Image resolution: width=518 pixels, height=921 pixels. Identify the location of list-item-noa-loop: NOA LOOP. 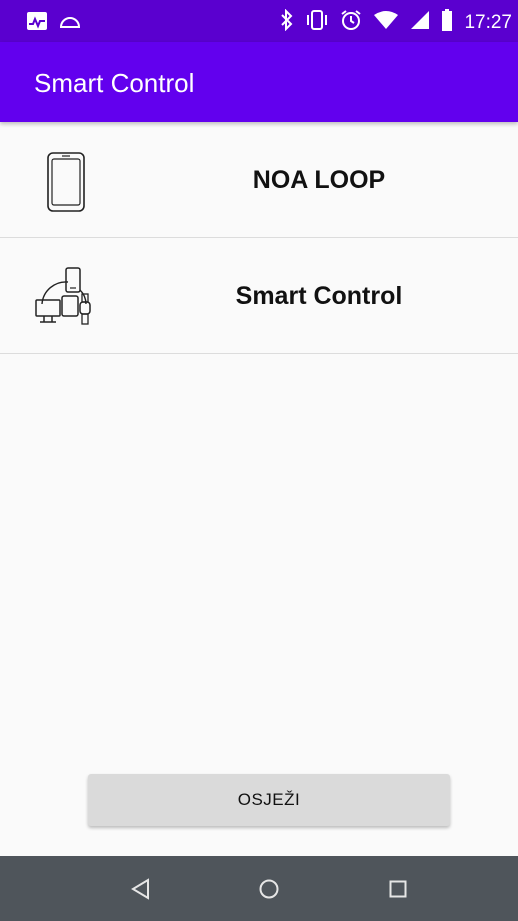
(259, 180).